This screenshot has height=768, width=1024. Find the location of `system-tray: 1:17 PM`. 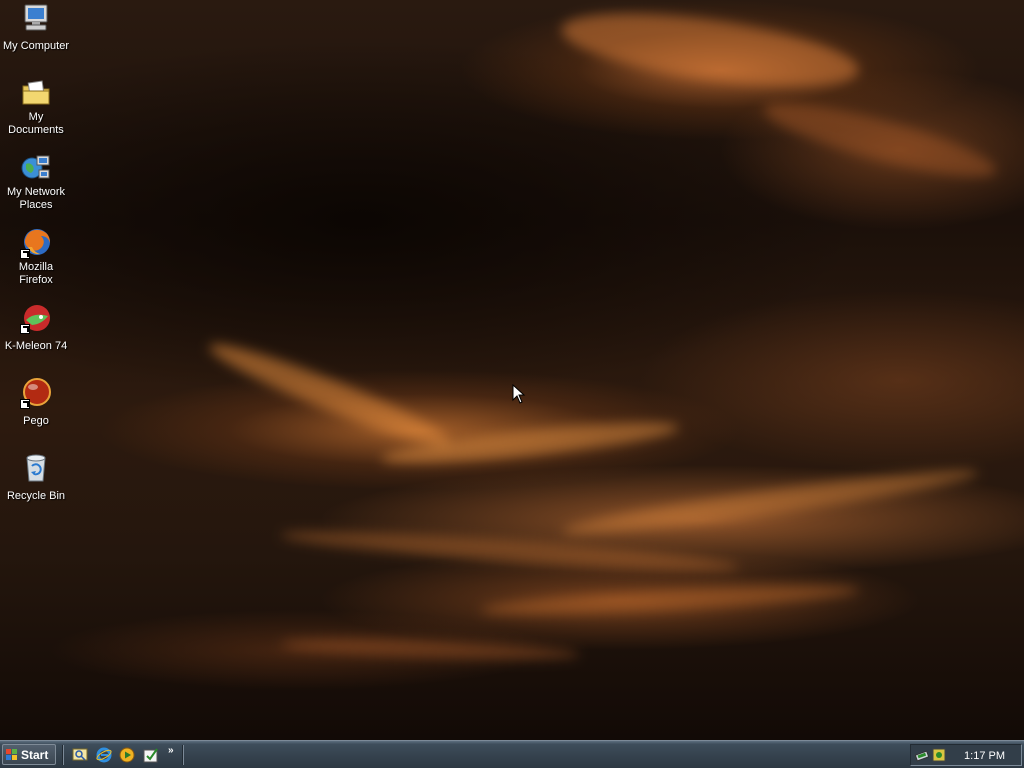

system-tray: 1:17 PM is located at coordinates (966, 755).